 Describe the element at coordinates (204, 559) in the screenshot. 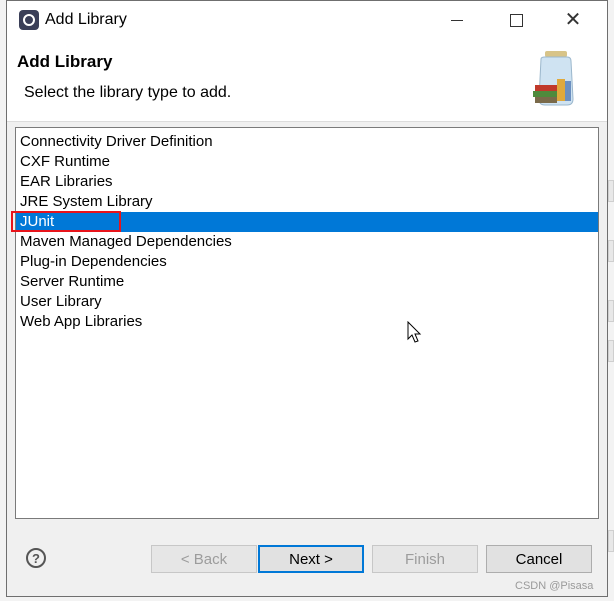

I see `back-button: < Back` at that location.